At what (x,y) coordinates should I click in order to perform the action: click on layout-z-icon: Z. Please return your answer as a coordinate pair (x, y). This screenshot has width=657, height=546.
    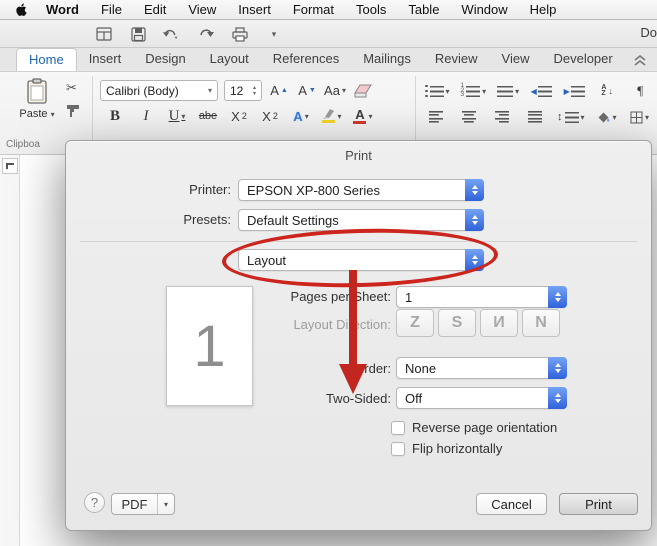
    Looking at the image, I should click on (415, 322).